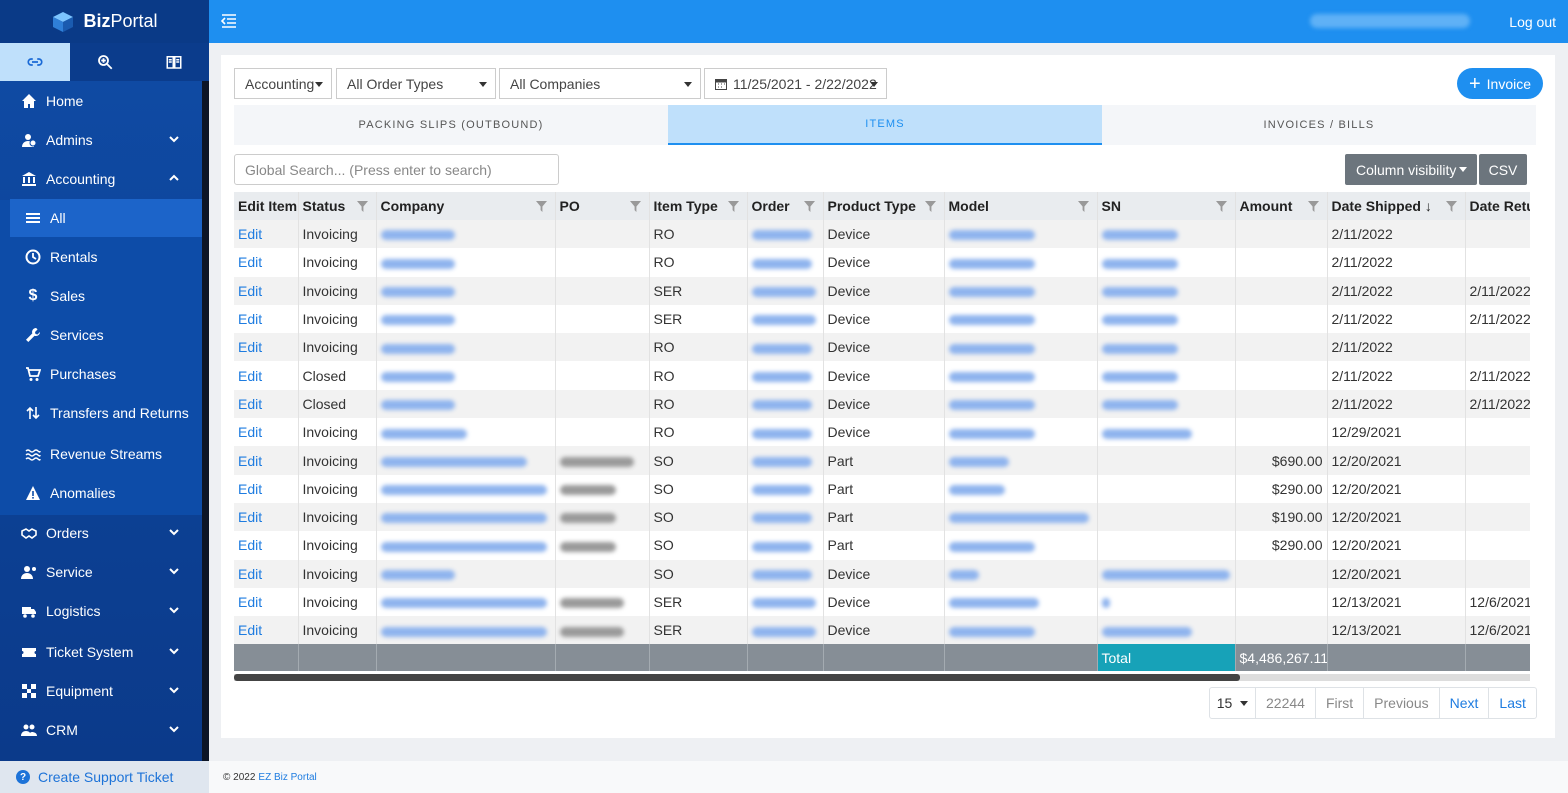  What do you see at coordinates (1340, 703) in the screenshot?
I see `first-page-button: First` at bounding box center [1340, 703].